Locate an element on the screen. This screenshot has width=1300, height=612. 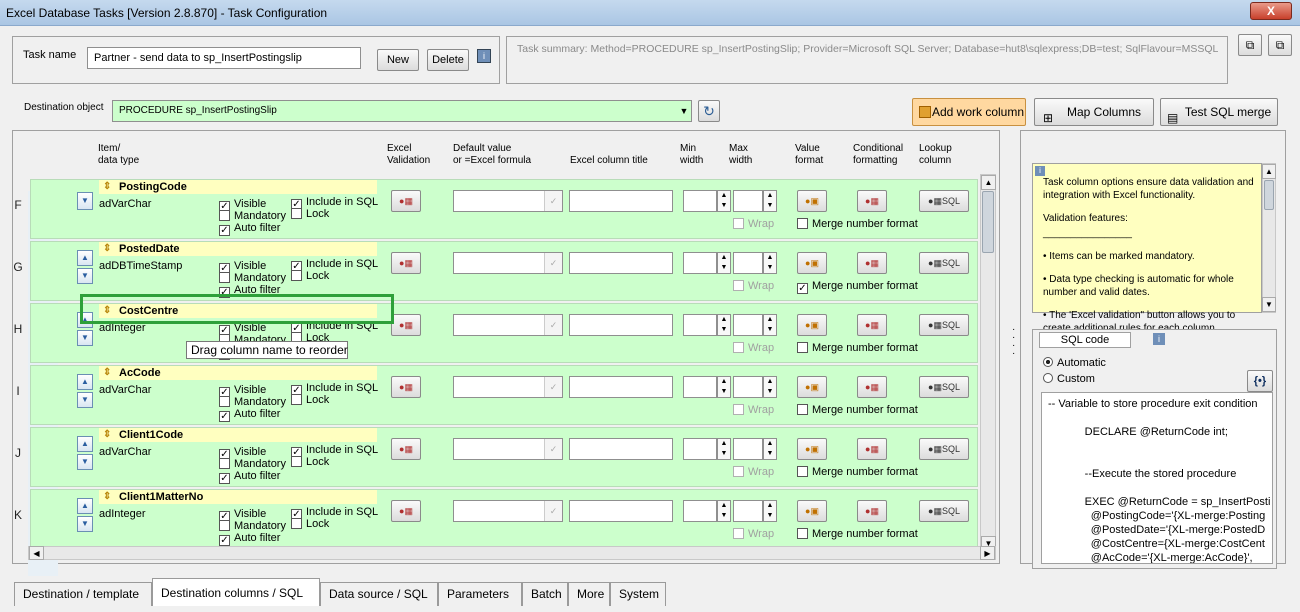
new-button: New is located at coordinates (398, 60).